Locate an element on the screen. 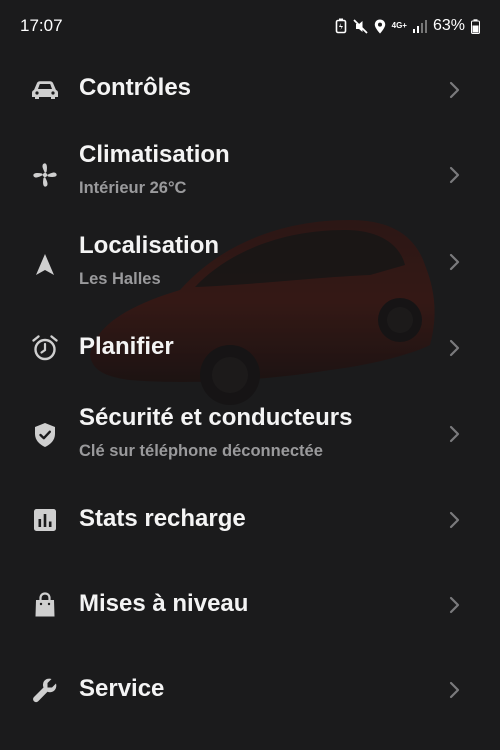 The width and height of the screenshot is (500, 750). menu-item-title: Stats recharge is located at coordinates (162, 518).